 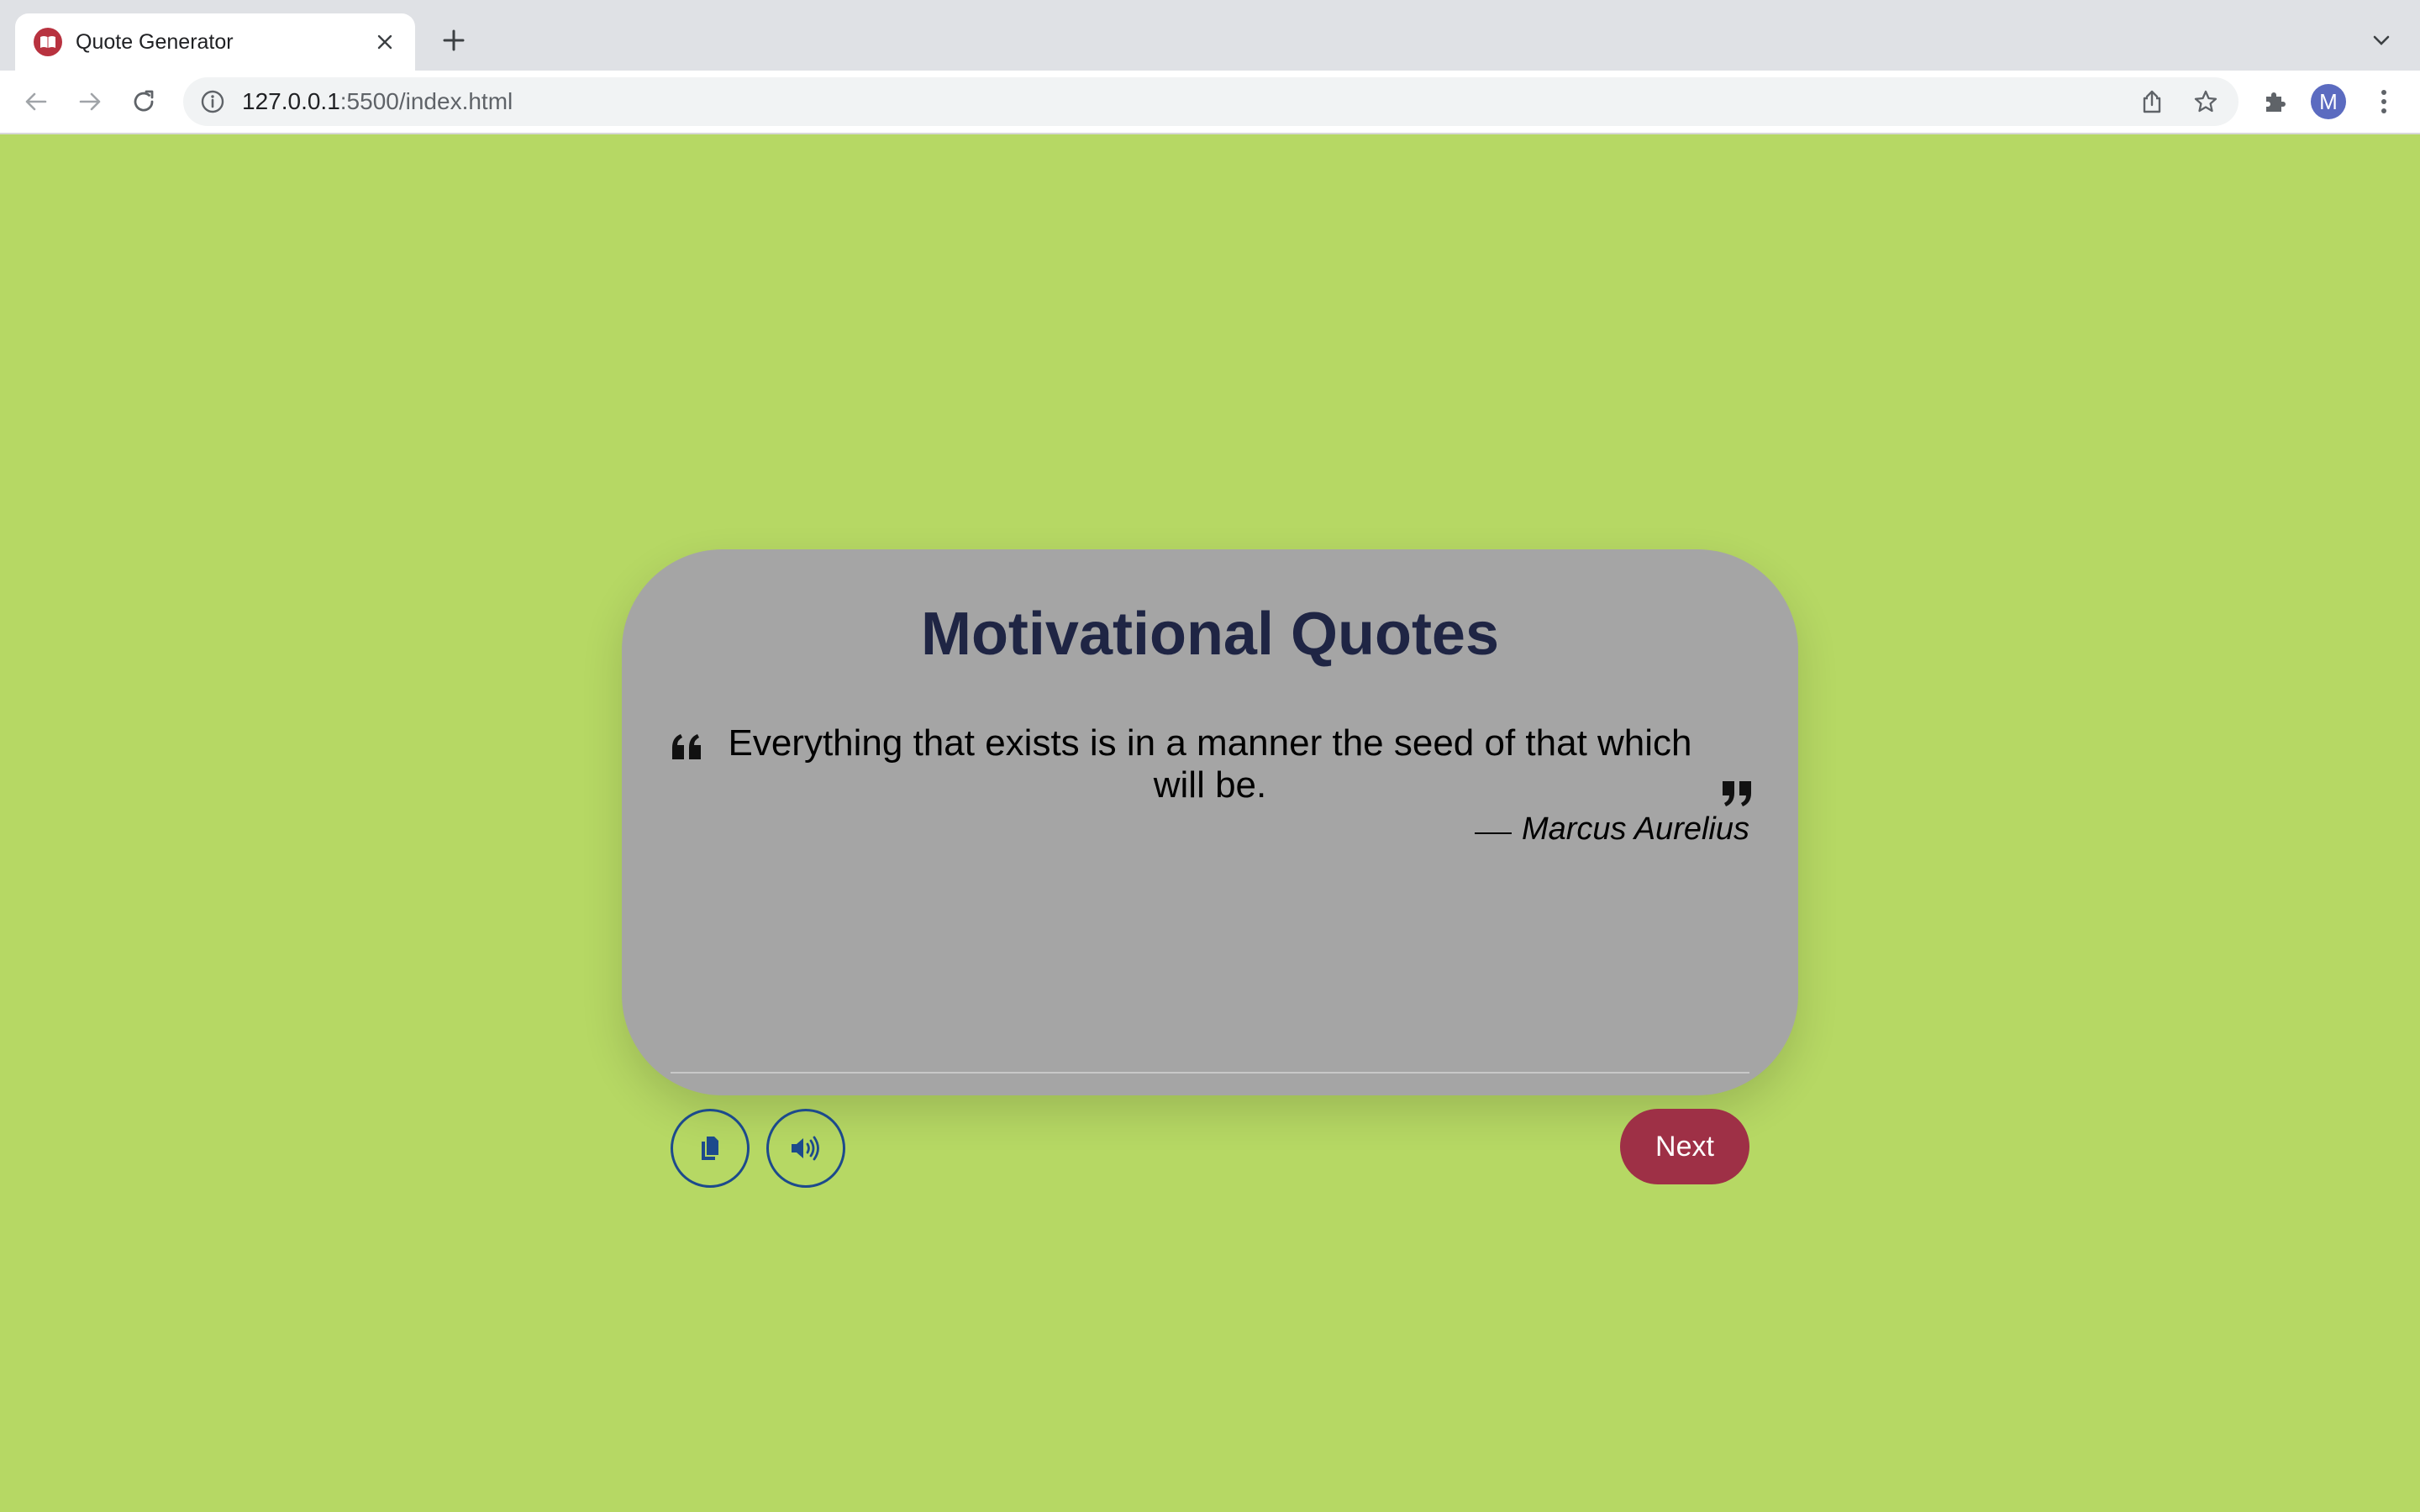 I want to click on back-button, so click(x=36, y=101).